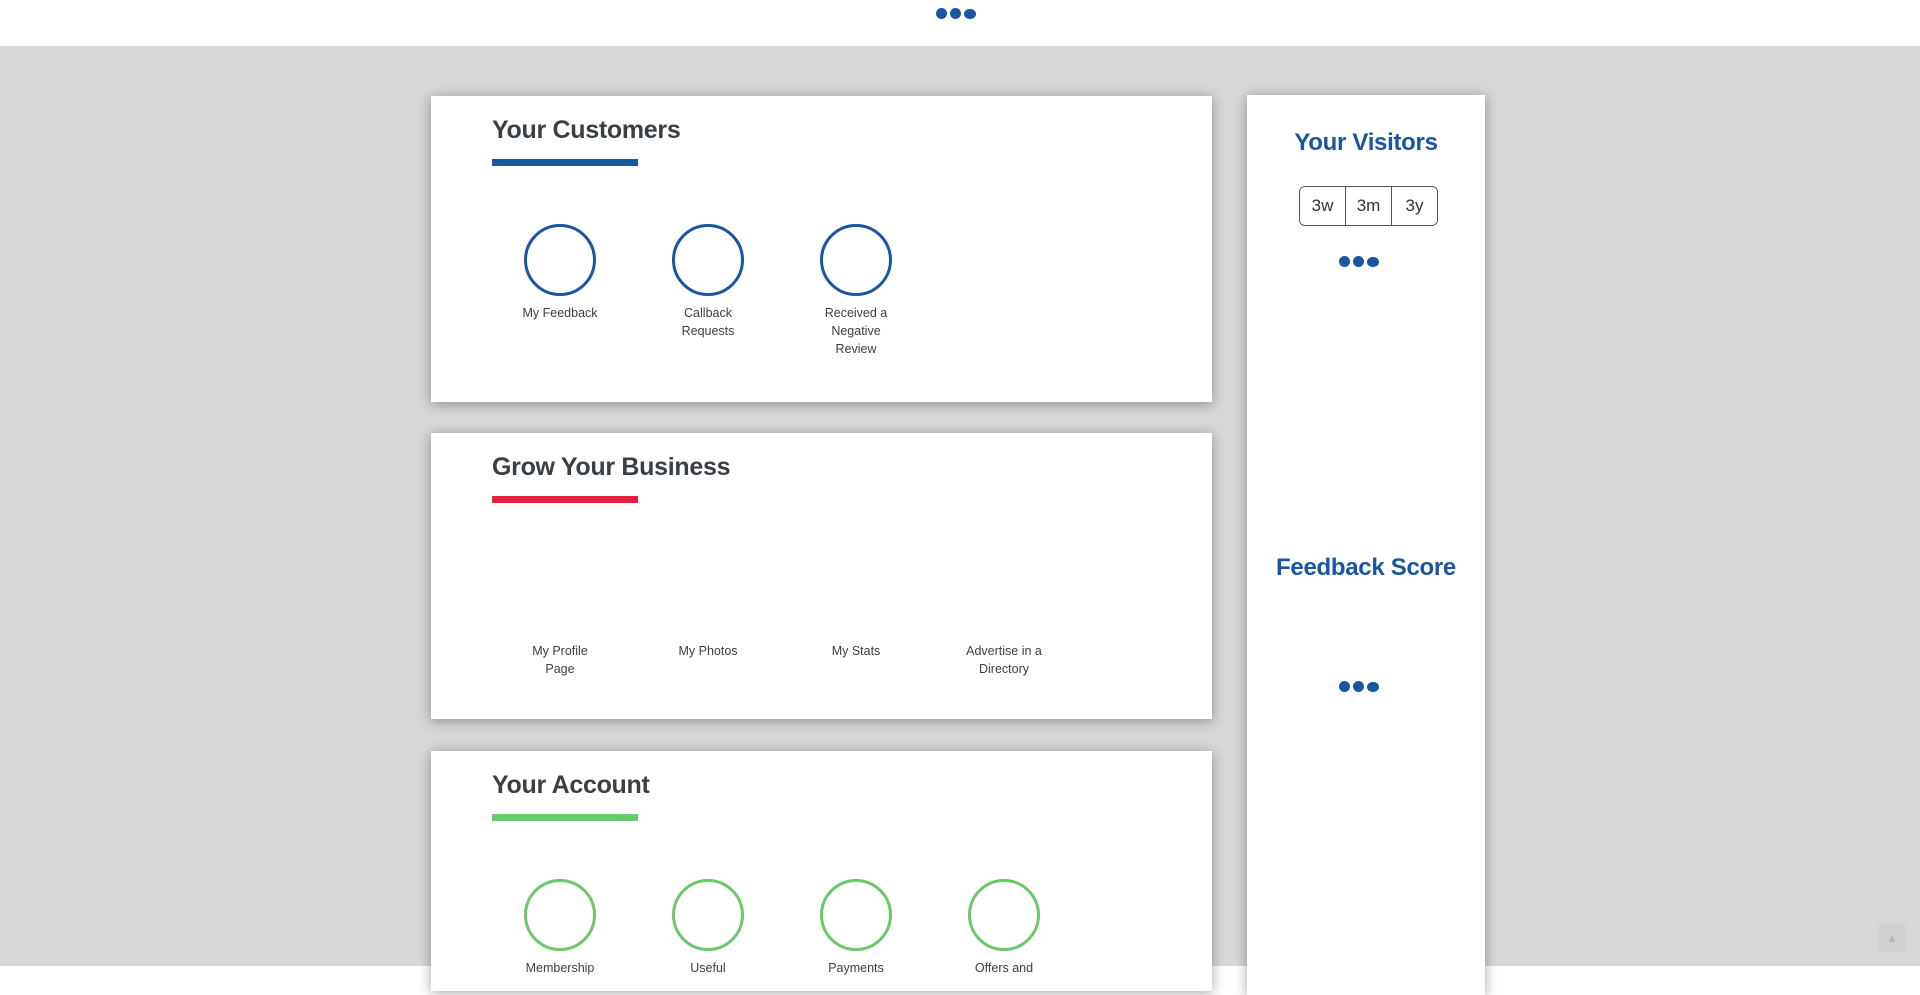 The width and height of the screenshot is (1920, 995). Describe the element at coordinates (560, 260) in the screenshot. I see `my-feedback-icon` at that location.